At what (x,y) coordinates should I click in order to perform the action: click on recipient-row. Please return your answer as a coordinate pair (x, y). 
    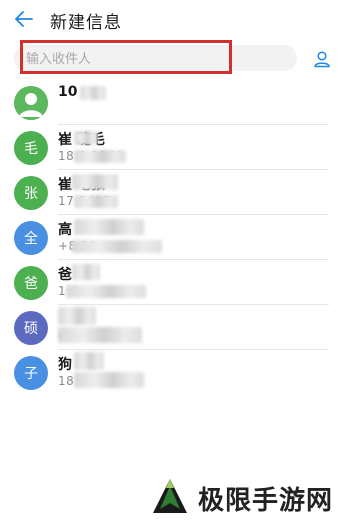
    Looking at the image, I should click on (171, 60).